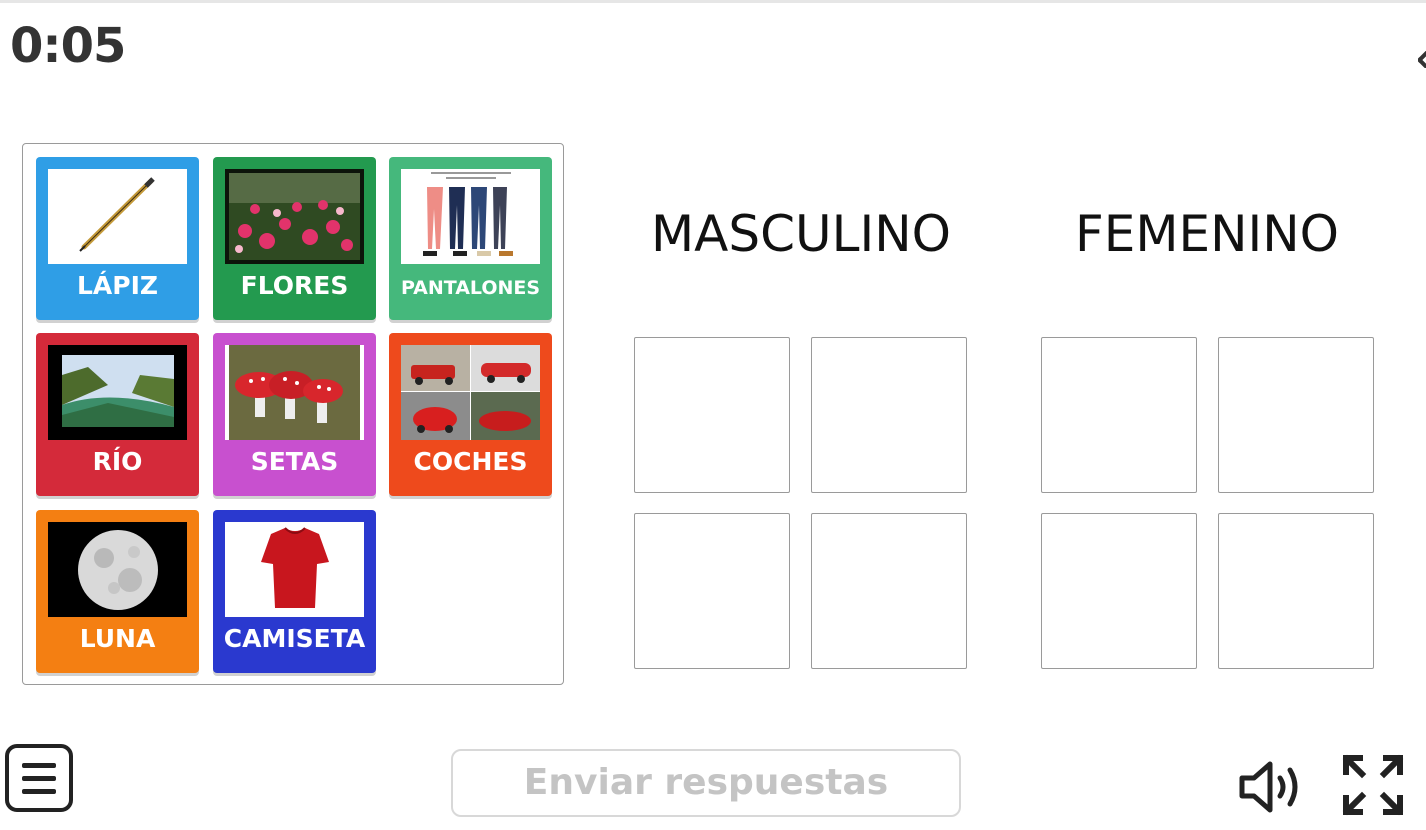 The image size is (1426, 830). I want to click on timer: 0:05, so click(68, 46).